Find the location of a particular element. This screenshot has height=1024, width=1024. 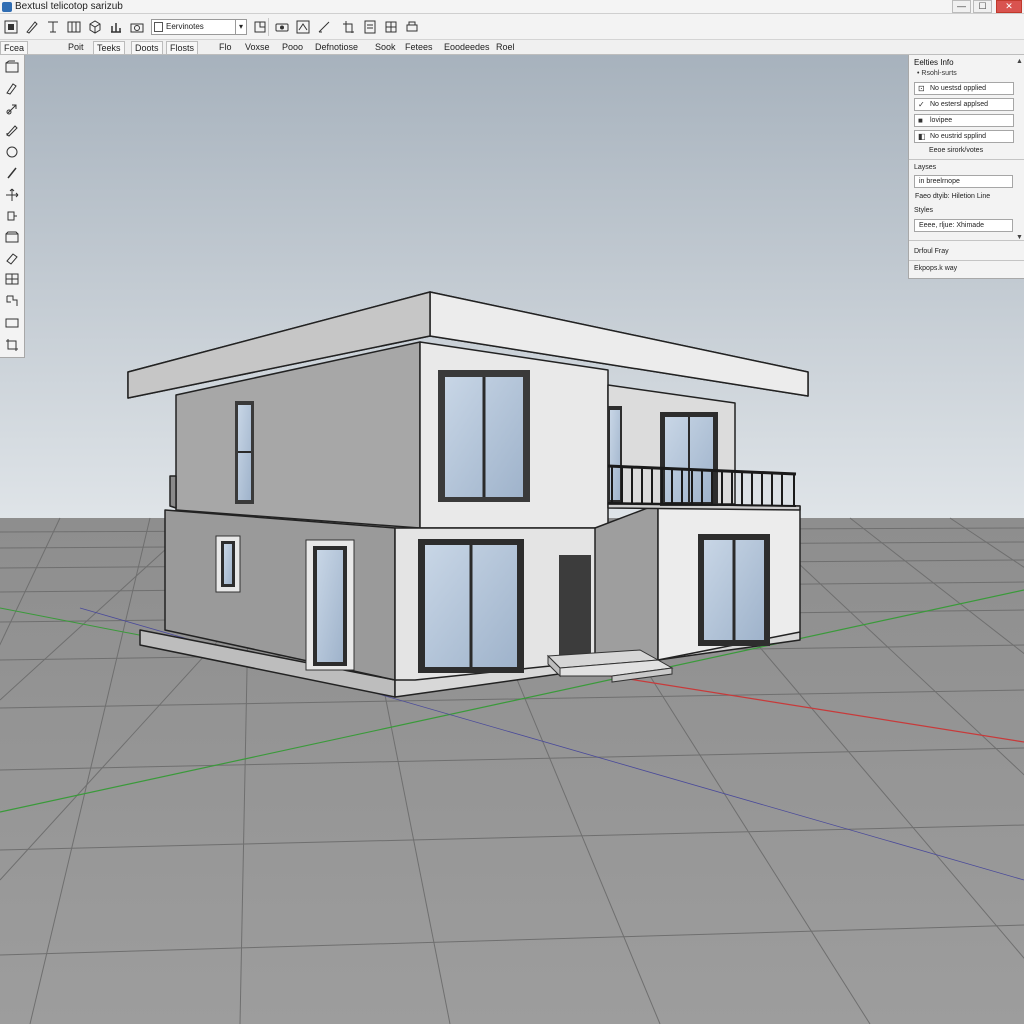

entity-info-title: Eelties Info is located at coordinates (934, 62).